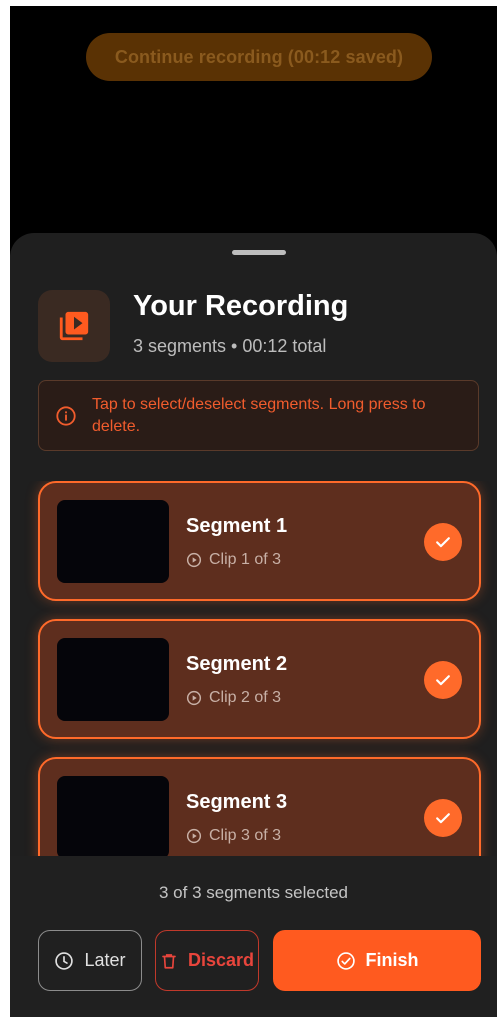  Describe the element at coordinates (169, 961) in the screenshot. I see `trash-icon` at that location.